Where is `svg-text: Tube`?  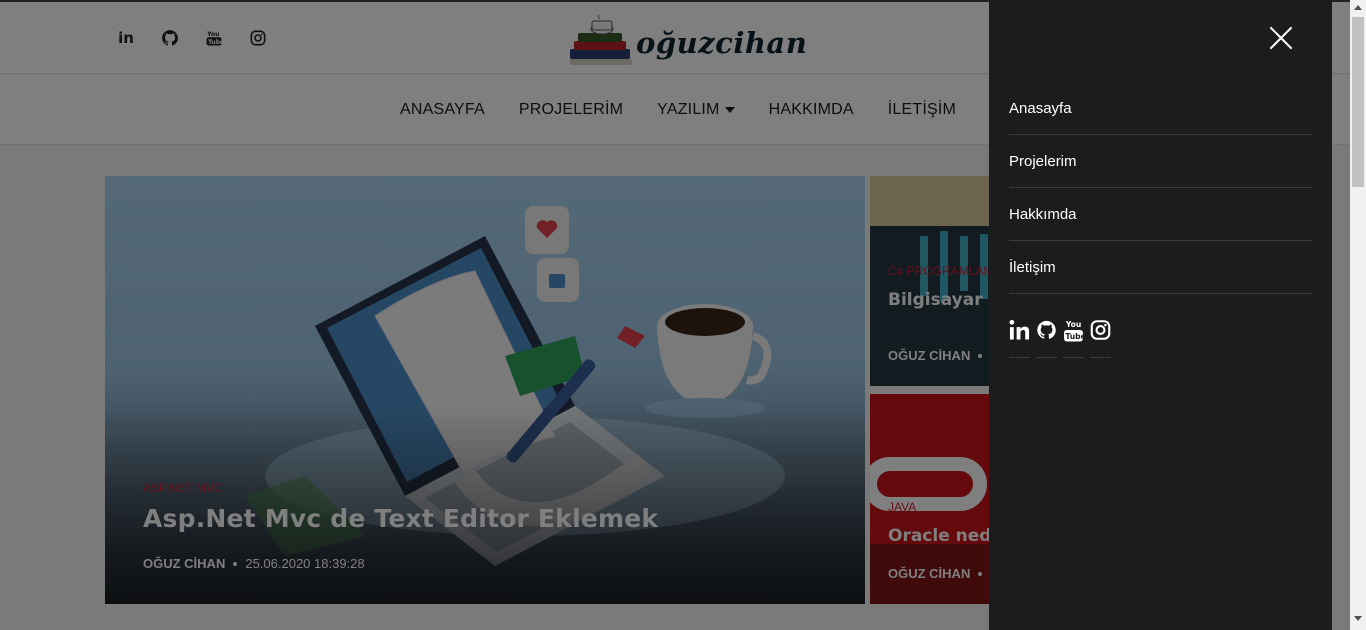 svg-text: Tube is located at coordinates (1074, 336).